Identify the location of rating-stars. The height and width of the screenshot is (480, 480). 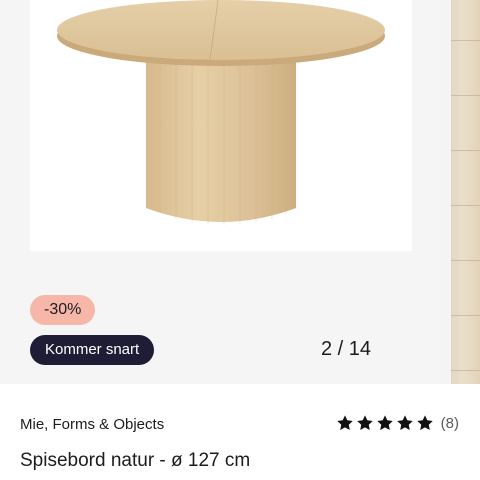
(386, 423).